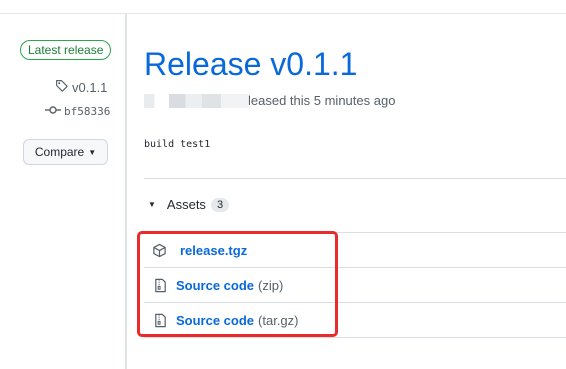  What do you see at coordinates (355, 249) in the screenshot?
I see `asset-item: release.tgz` at bounding box center [355, 249].